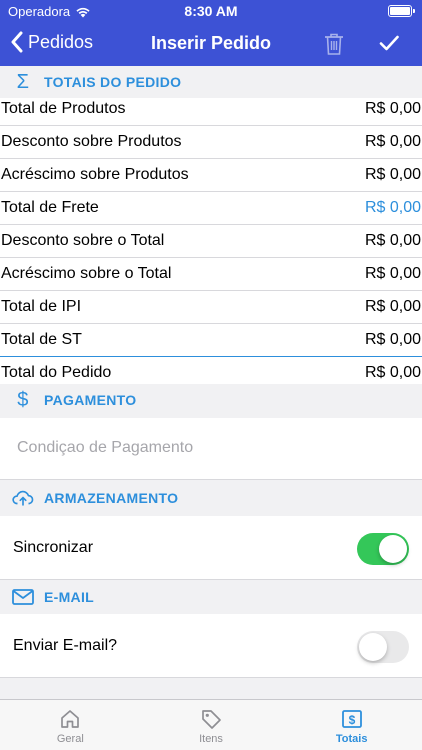  I want to click on status-bar: Operadora 8:30 AM, so click(211, 11).